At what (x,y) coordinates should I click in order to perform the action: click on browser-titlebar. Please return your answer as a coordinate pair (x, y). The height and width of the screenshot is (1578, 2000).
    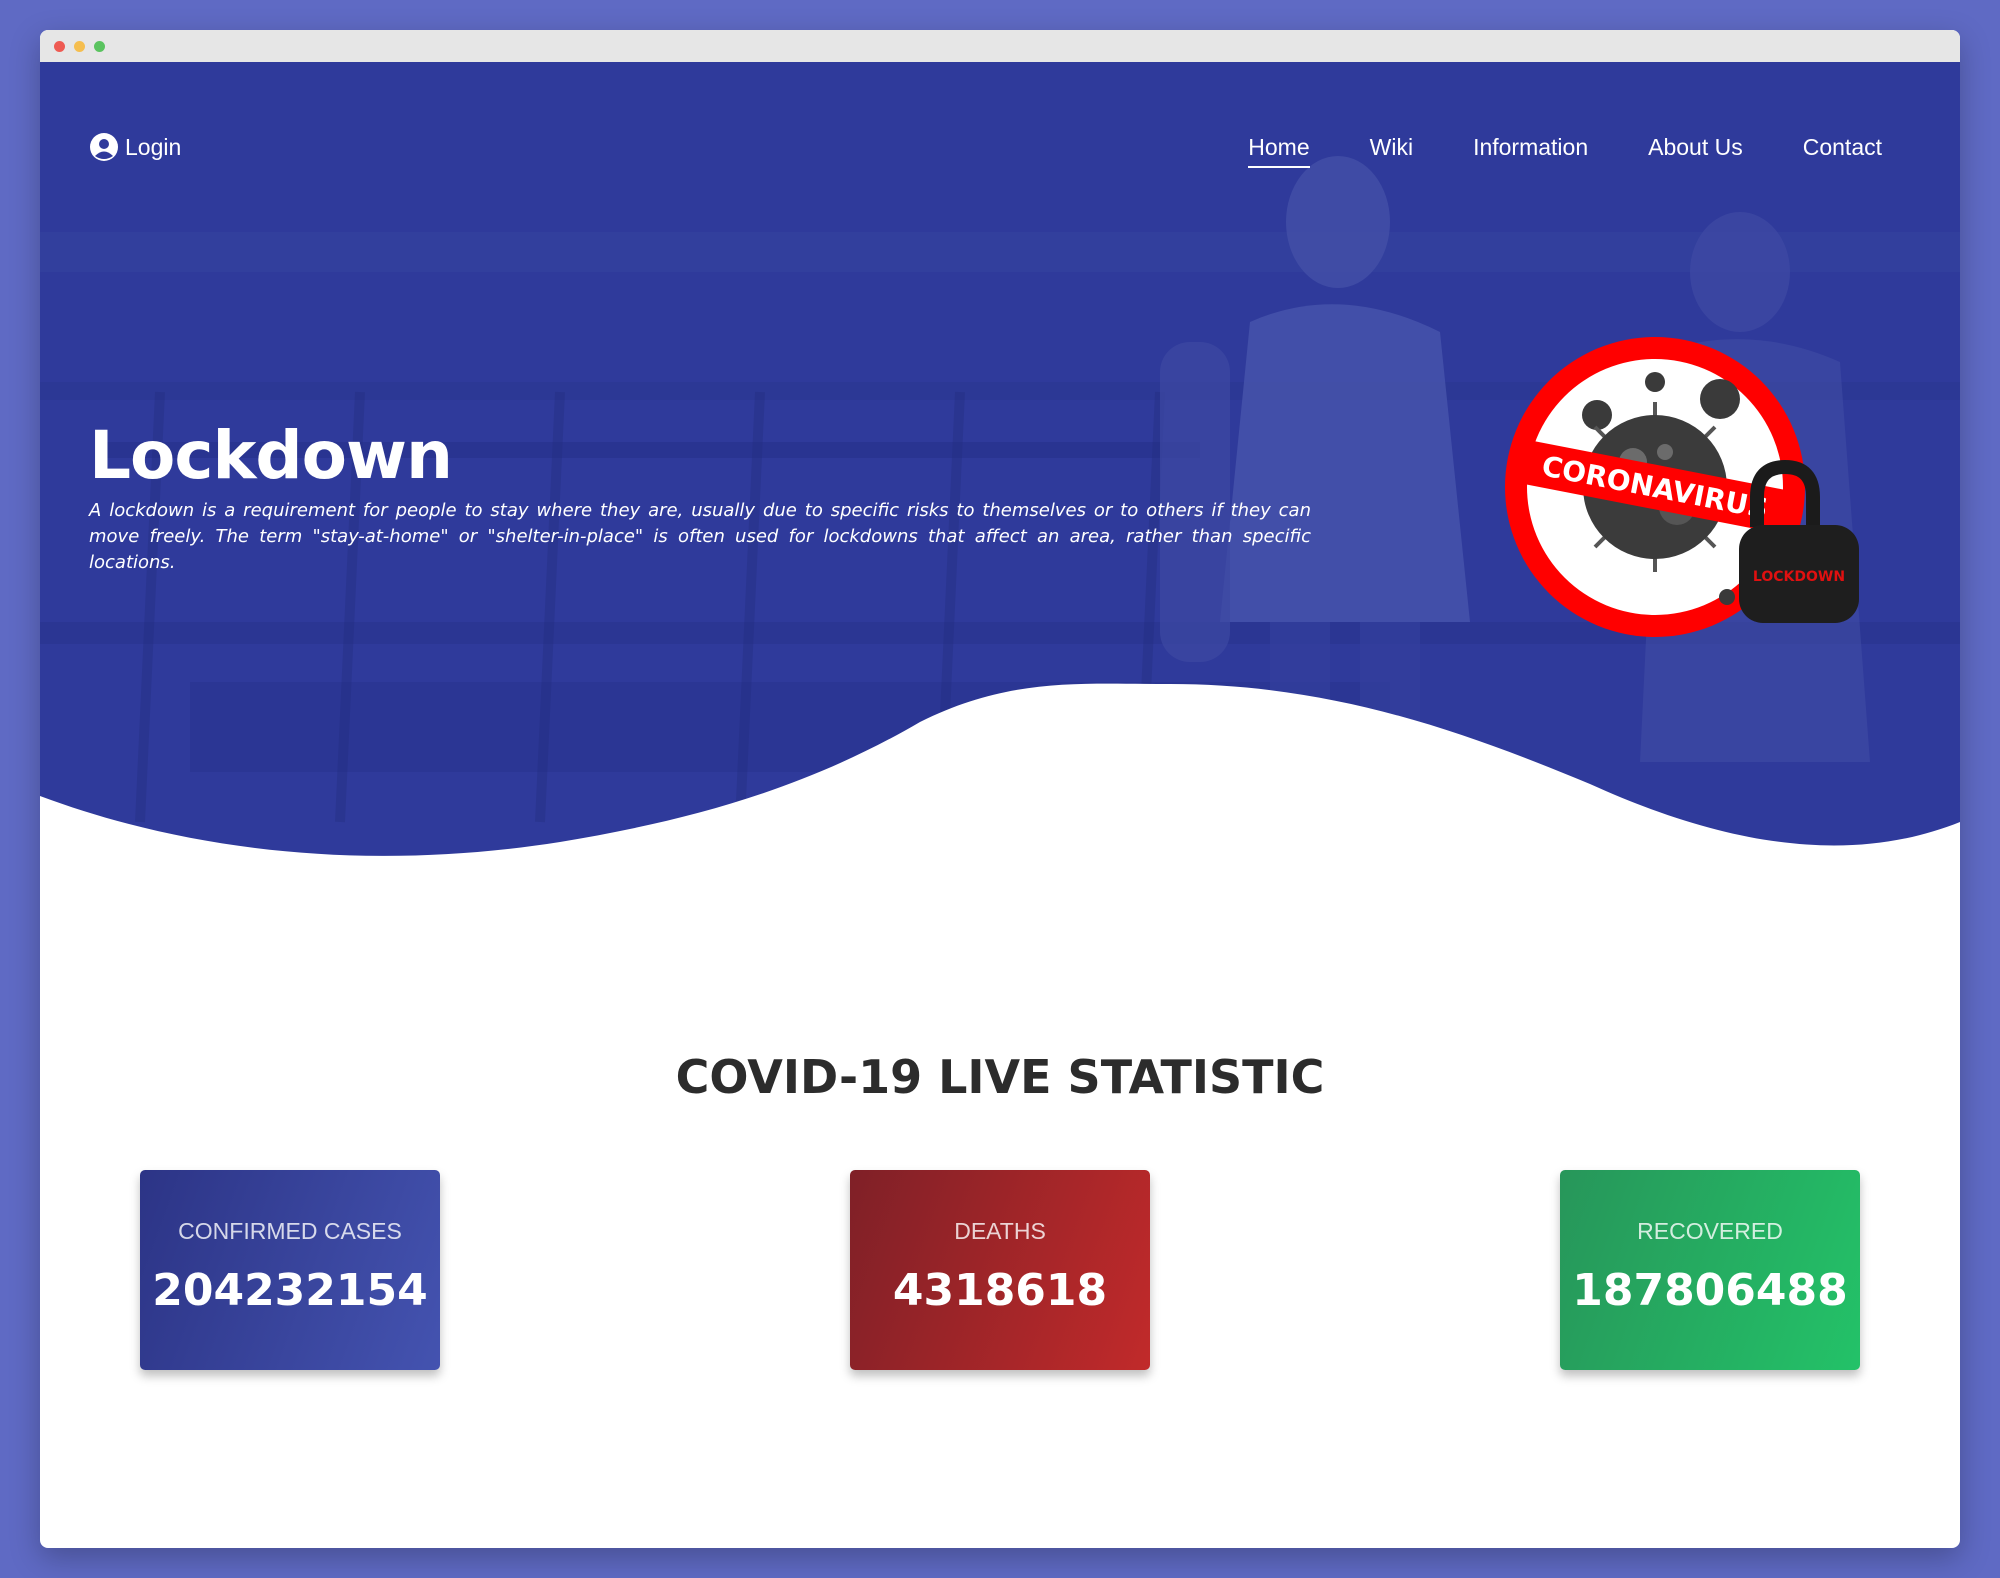
    Looking at the image, I should click on (1000, 46).